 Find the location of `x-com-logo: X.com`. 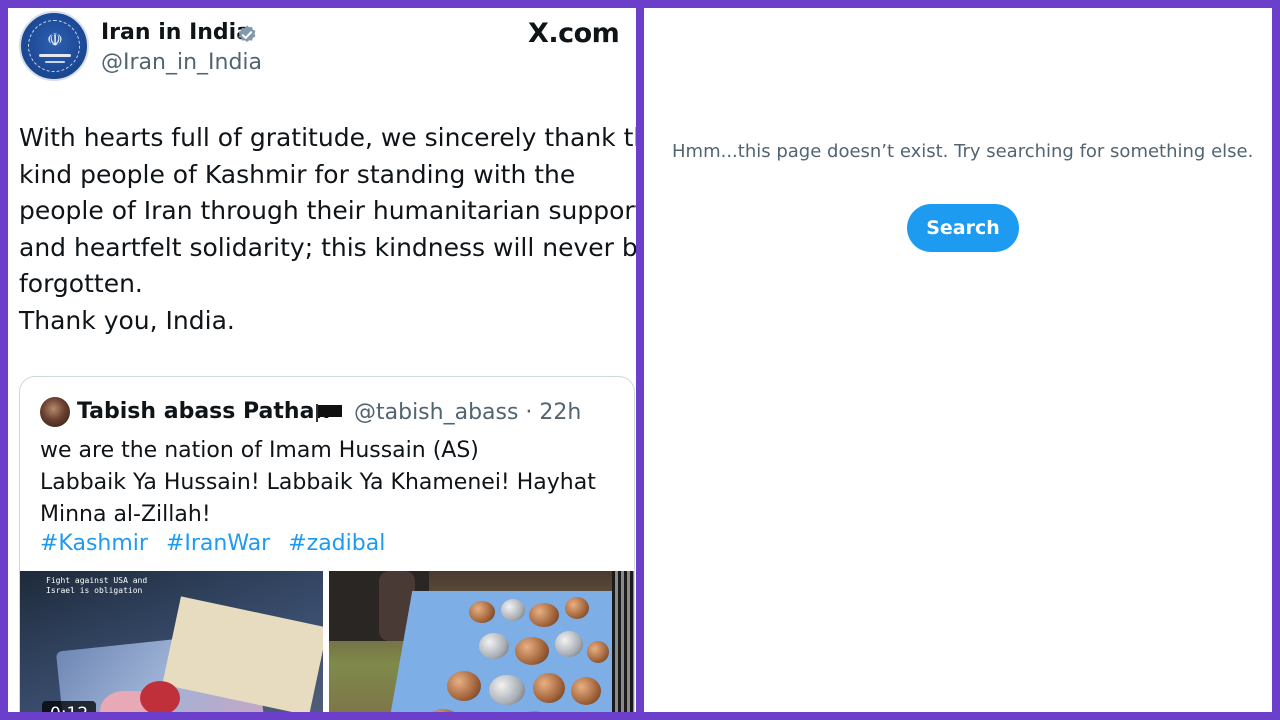

x-com-logo: X.com is located at coordinates (574, 33).